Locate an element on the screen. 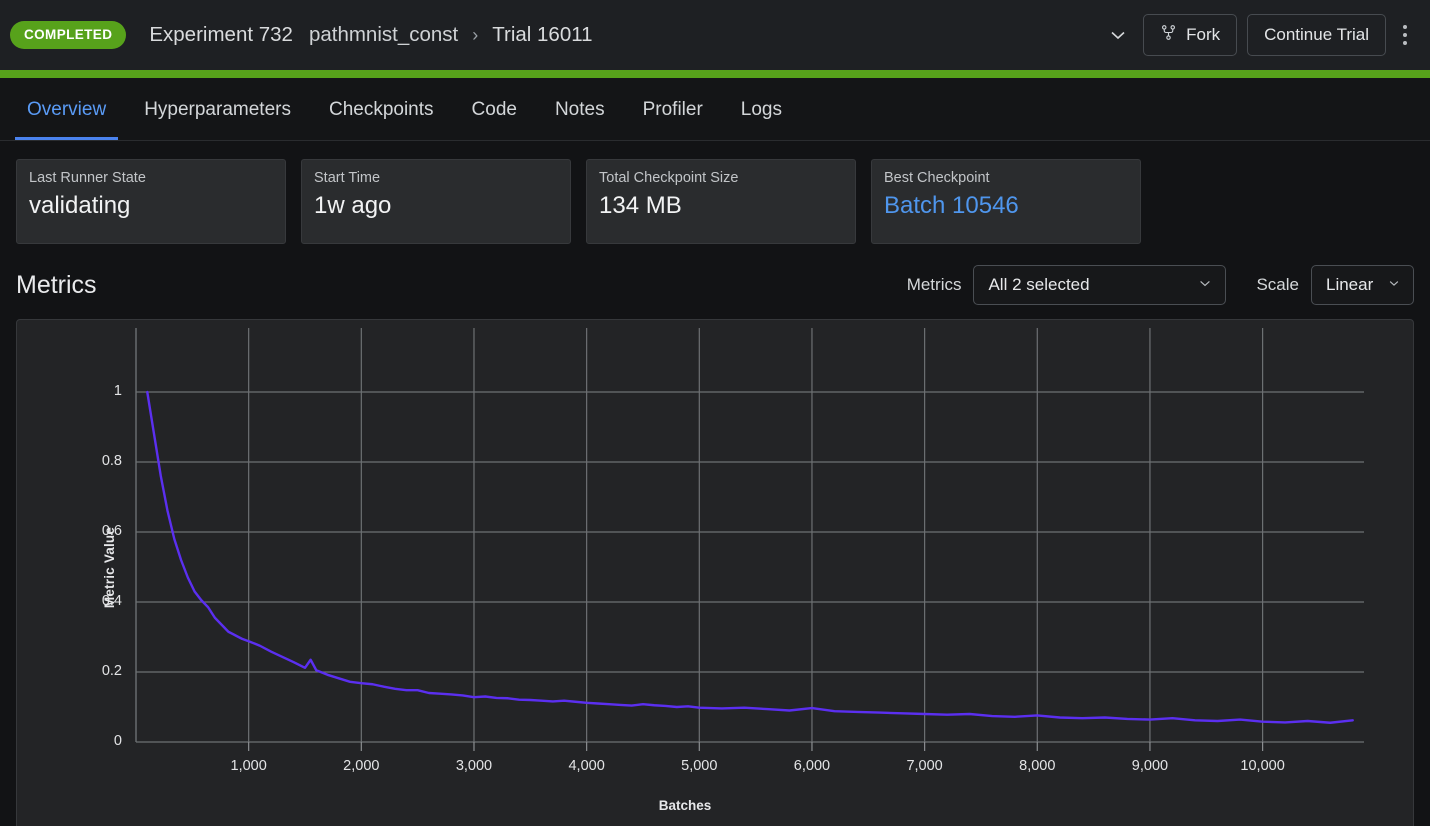 The image size is (1430, 826). x-tick-label: 6,000 is located at coordinates (812, 766).